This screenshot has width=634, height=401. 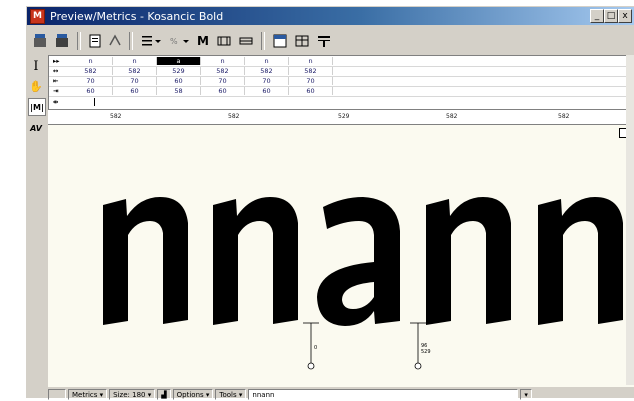 I want to click on ruler-label: 529, so click(x=344, y=116).